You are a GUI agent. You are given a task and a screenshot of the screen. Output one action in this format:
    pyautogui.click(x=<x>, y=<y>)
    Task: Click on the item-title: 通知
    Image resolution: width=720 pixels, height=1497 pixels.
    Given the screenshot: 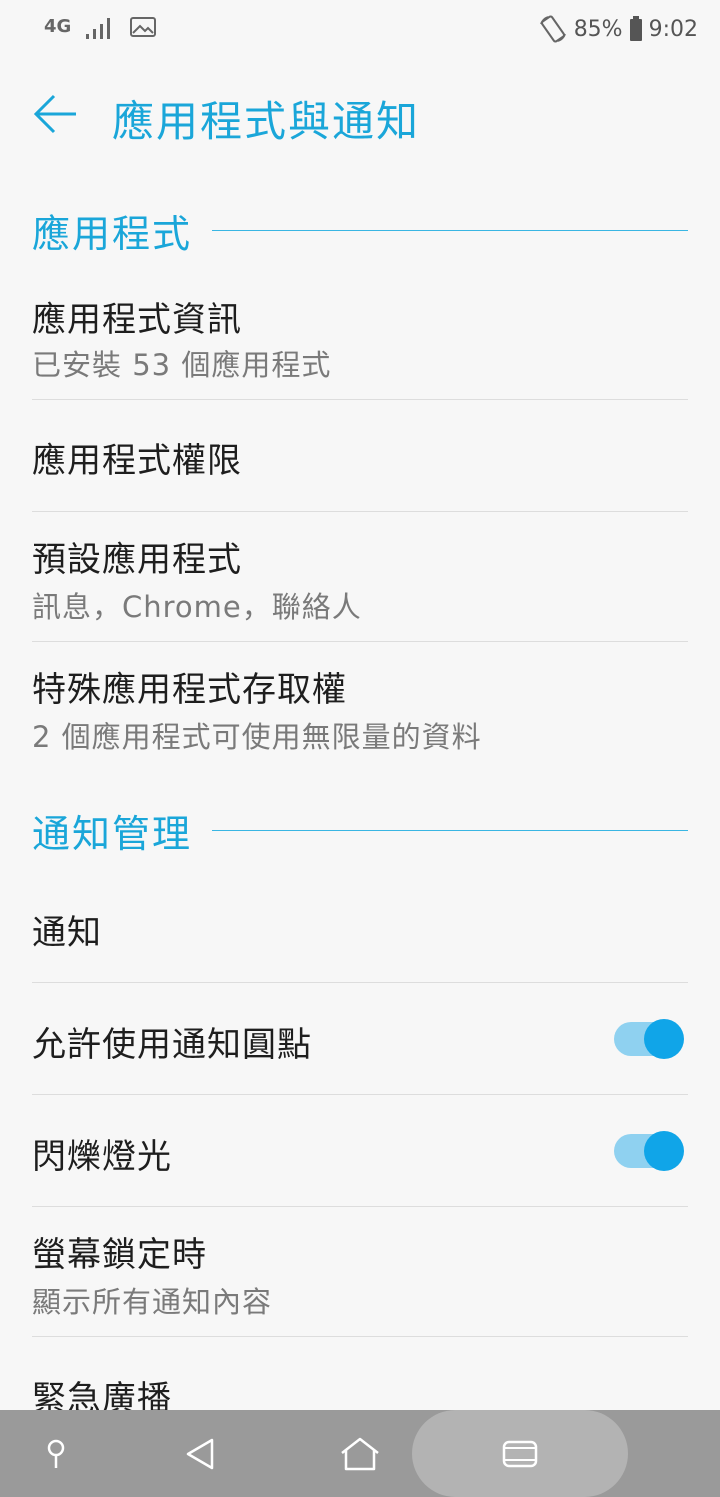 What is the action you would take?
    pyautogui.click(x=67, y=933)
    